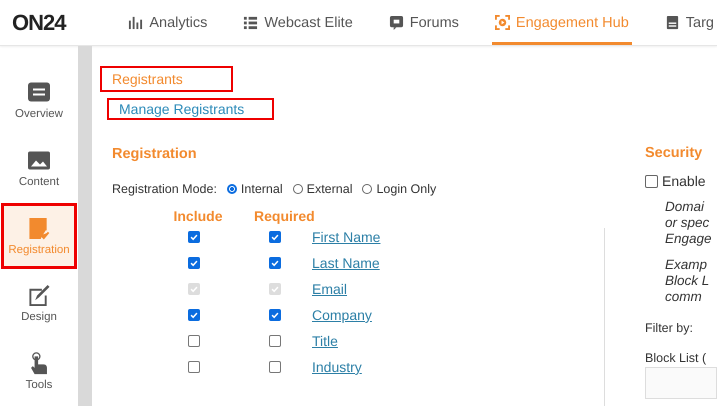 This screenshot has height=406, width=717. I want to click on sidebar-item: Overview, so click(39, 101).